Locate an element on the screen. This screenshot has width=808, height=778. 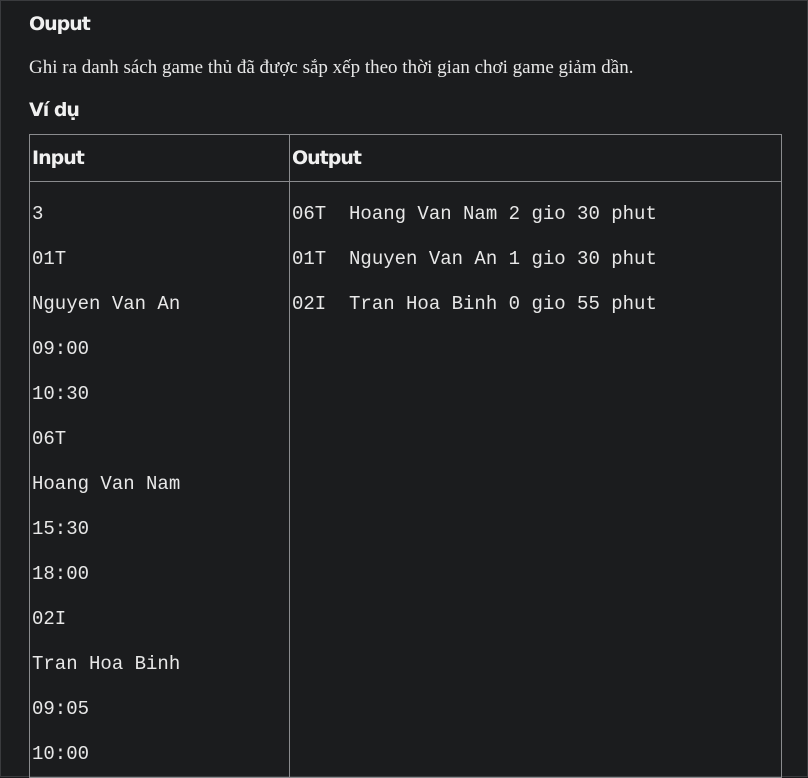
input-line: 09:00 is located at coordinates (61, 349).